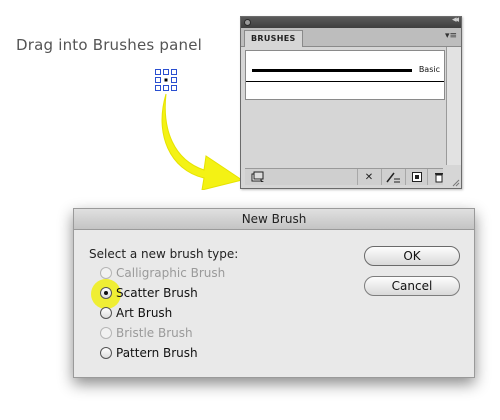  What do you see at coordinates (455, 20) in the screenshot?
I see `collapse-icon: ◂◂` at bounding box center [455, 20].